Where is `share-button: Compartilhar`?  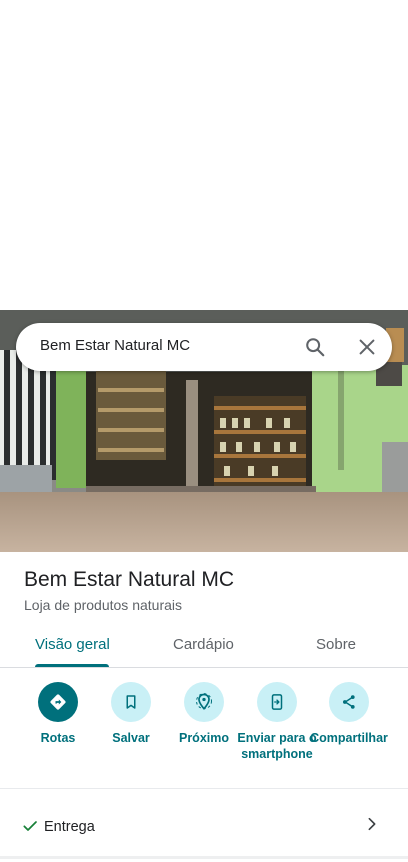 share-button: Compartilhar is located at coordinates (349, 714).